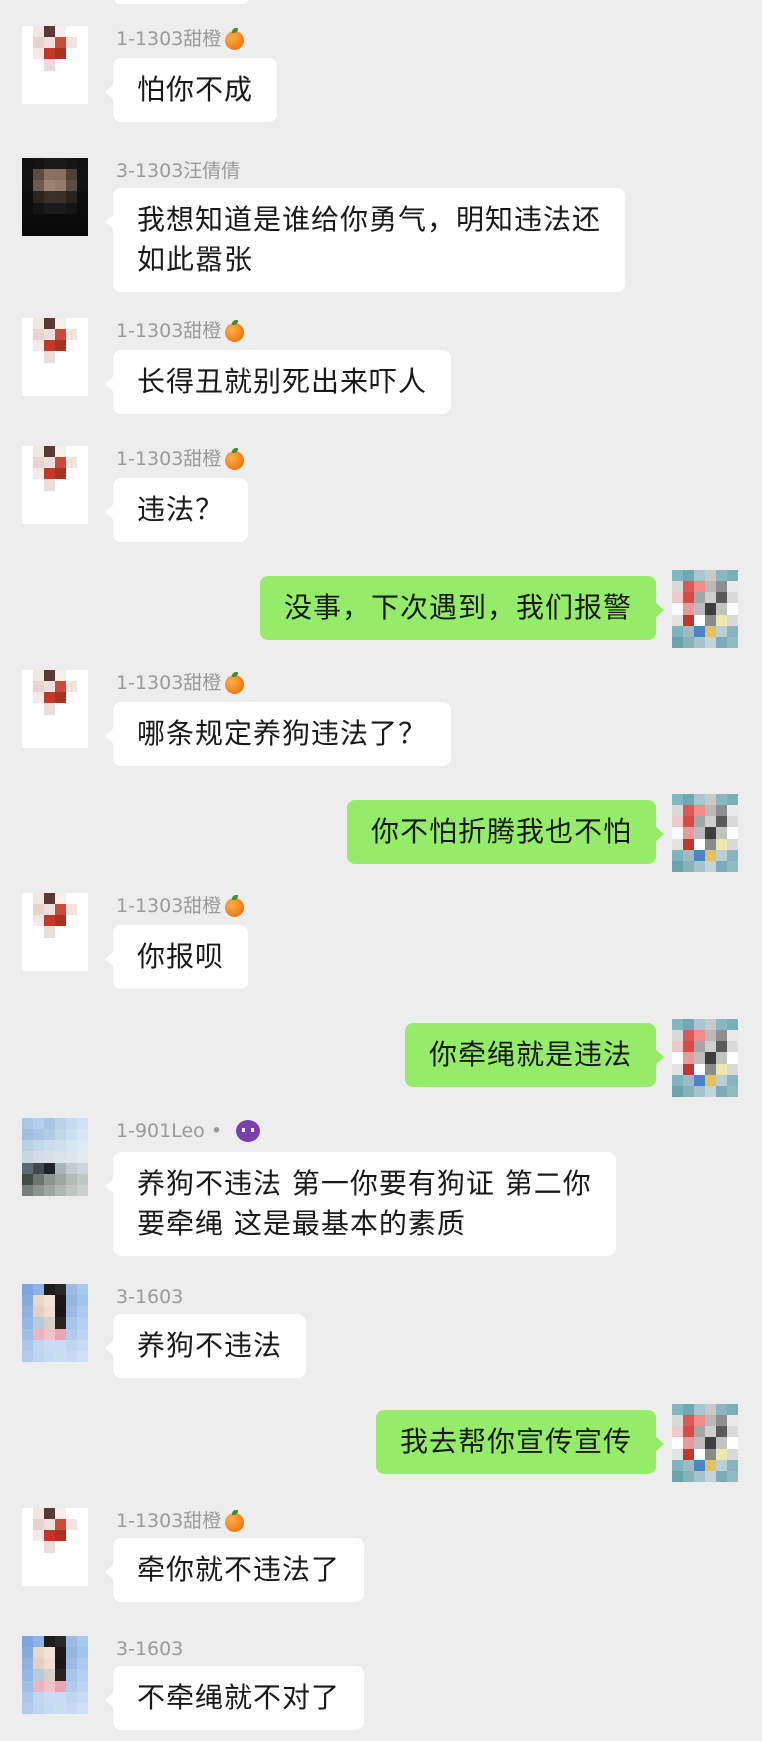 The width and height of the screenshot is (762, 1741). What do you see at coordinates (176, 510) in the screenshot?
I see `message-bubble: 违法？` at bounding box center [176, 510].